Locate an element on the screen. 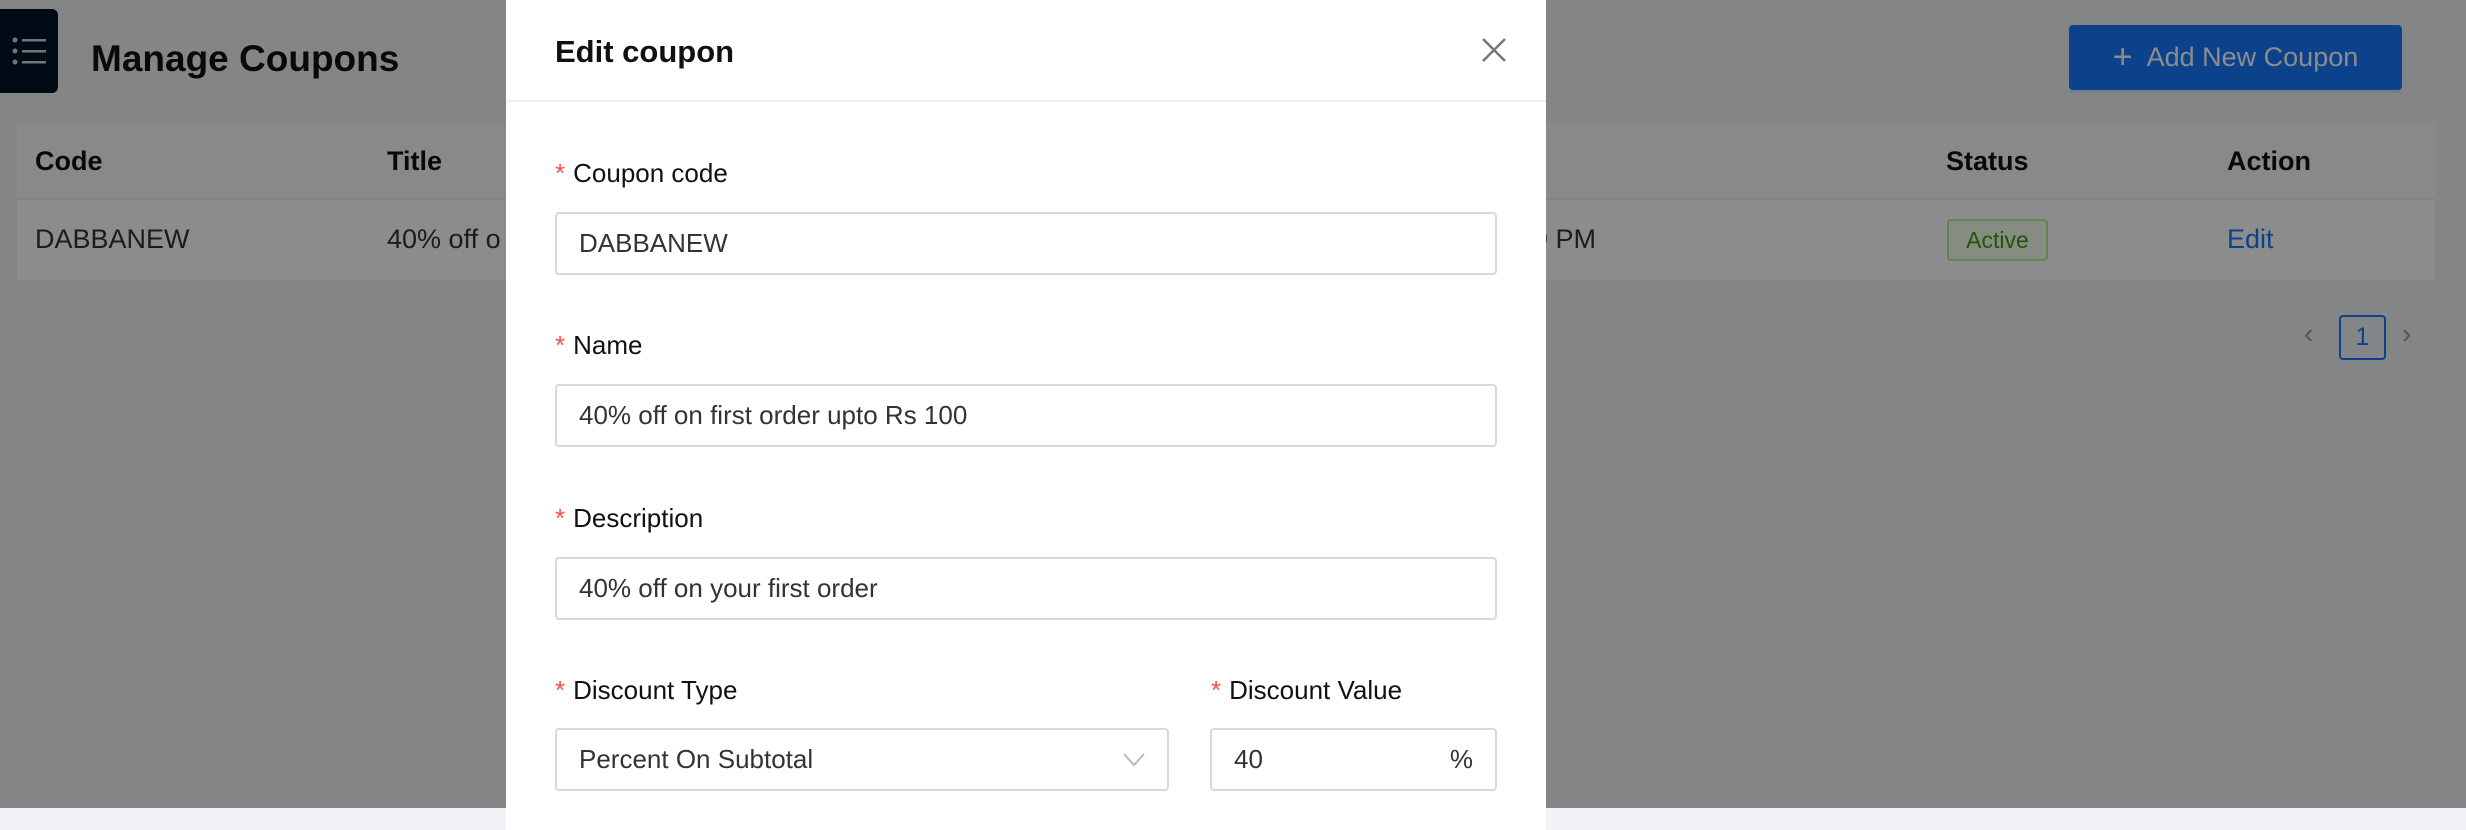 This screenshot has width=2466, height=830. name-label: * Name is located at coordinates (598, 345).